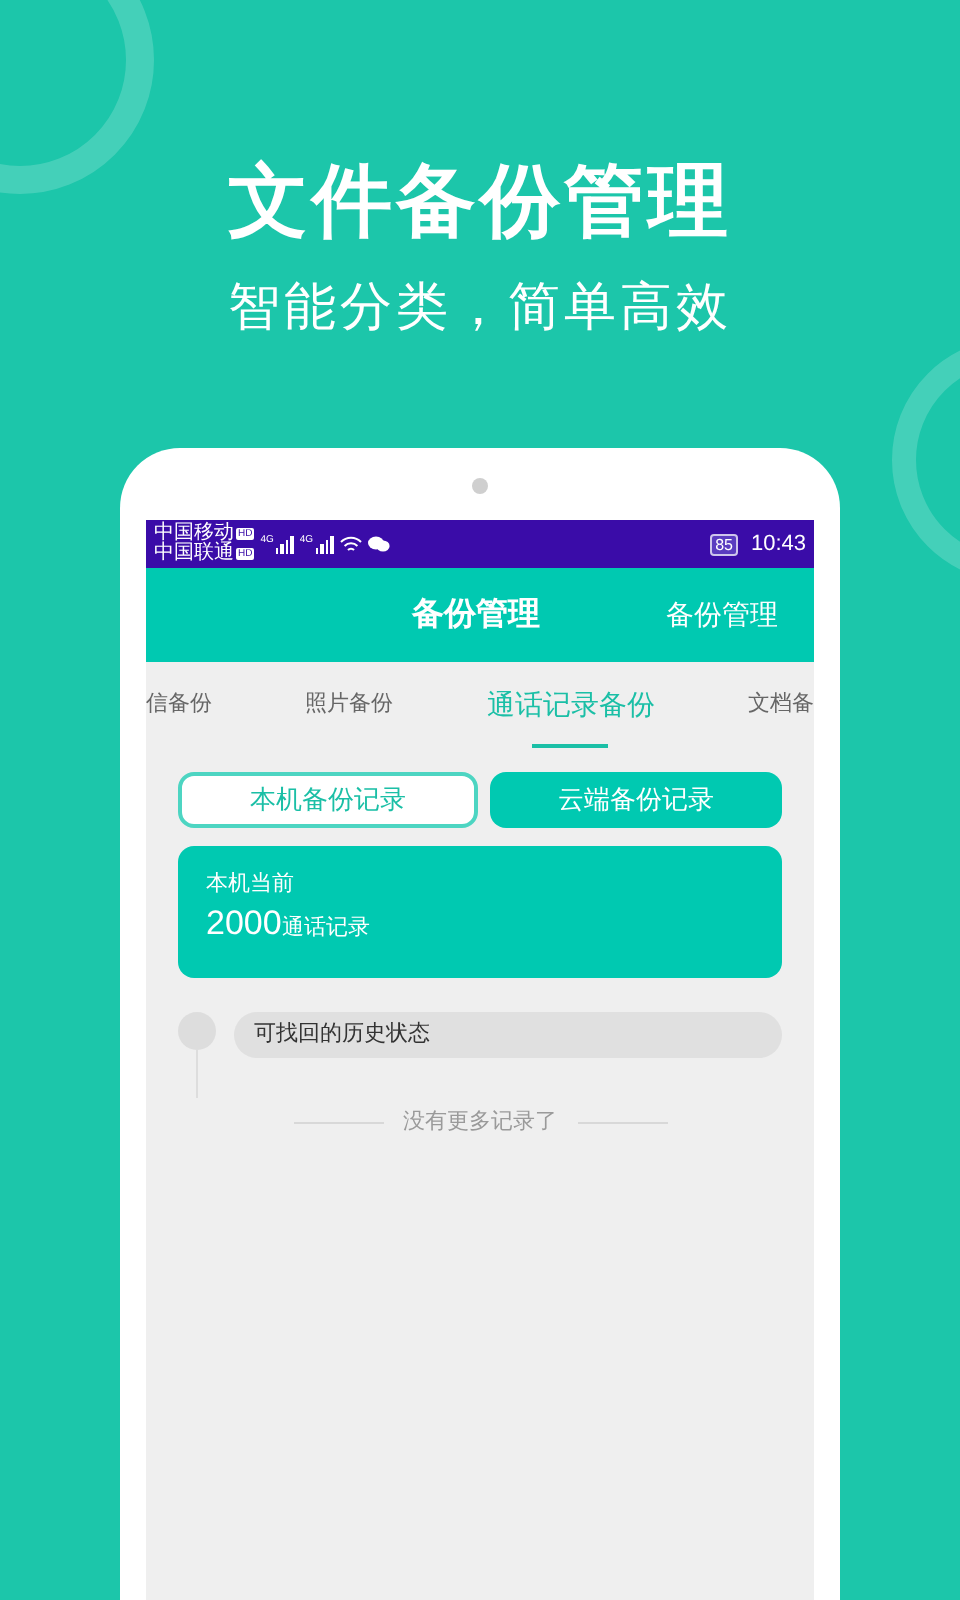 The width and height of the screenshot is (960, 1600). Describe the element at coordinates (480, 307) in the screenshot. I see `promo-subtitle: 智能分类，简单高效` at that location.